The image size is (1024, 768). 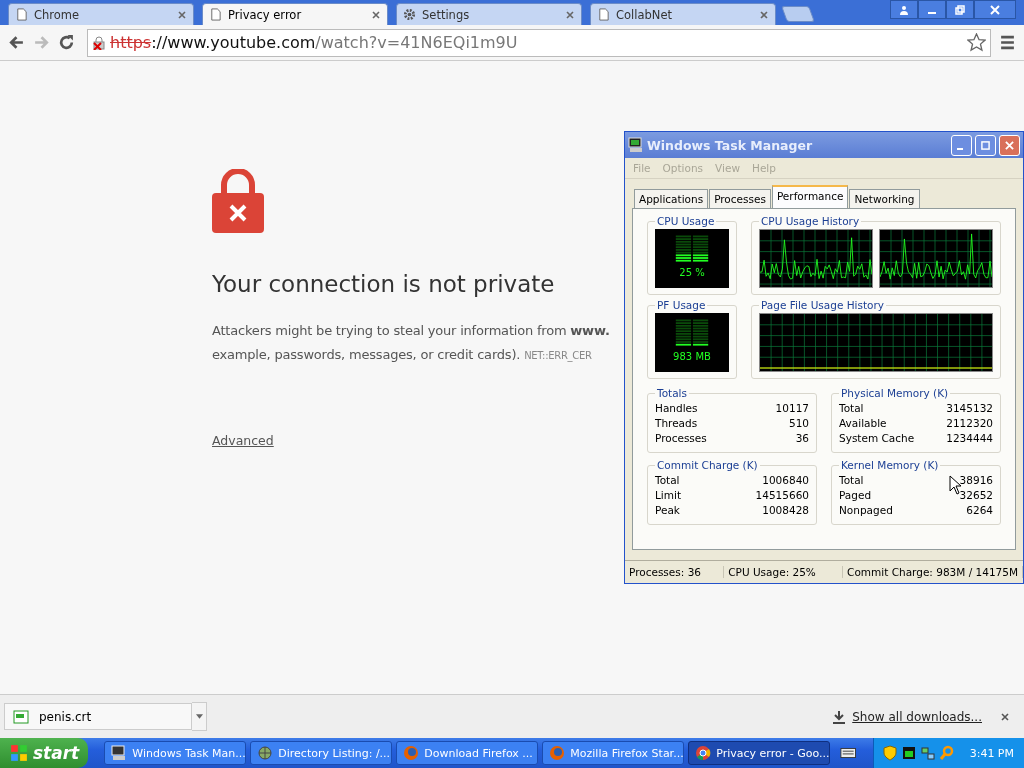 What do you see at coordinates (904, 9) in the screenshot?
I see `user-icon` at bounding box center [904, 9].